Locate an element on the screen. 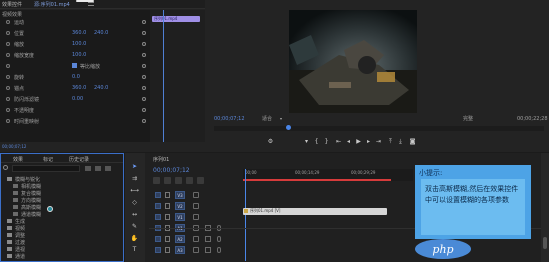 The width and height of the screenshot is (549, 262). add-marker-icon is located at coordinates (189, 180).